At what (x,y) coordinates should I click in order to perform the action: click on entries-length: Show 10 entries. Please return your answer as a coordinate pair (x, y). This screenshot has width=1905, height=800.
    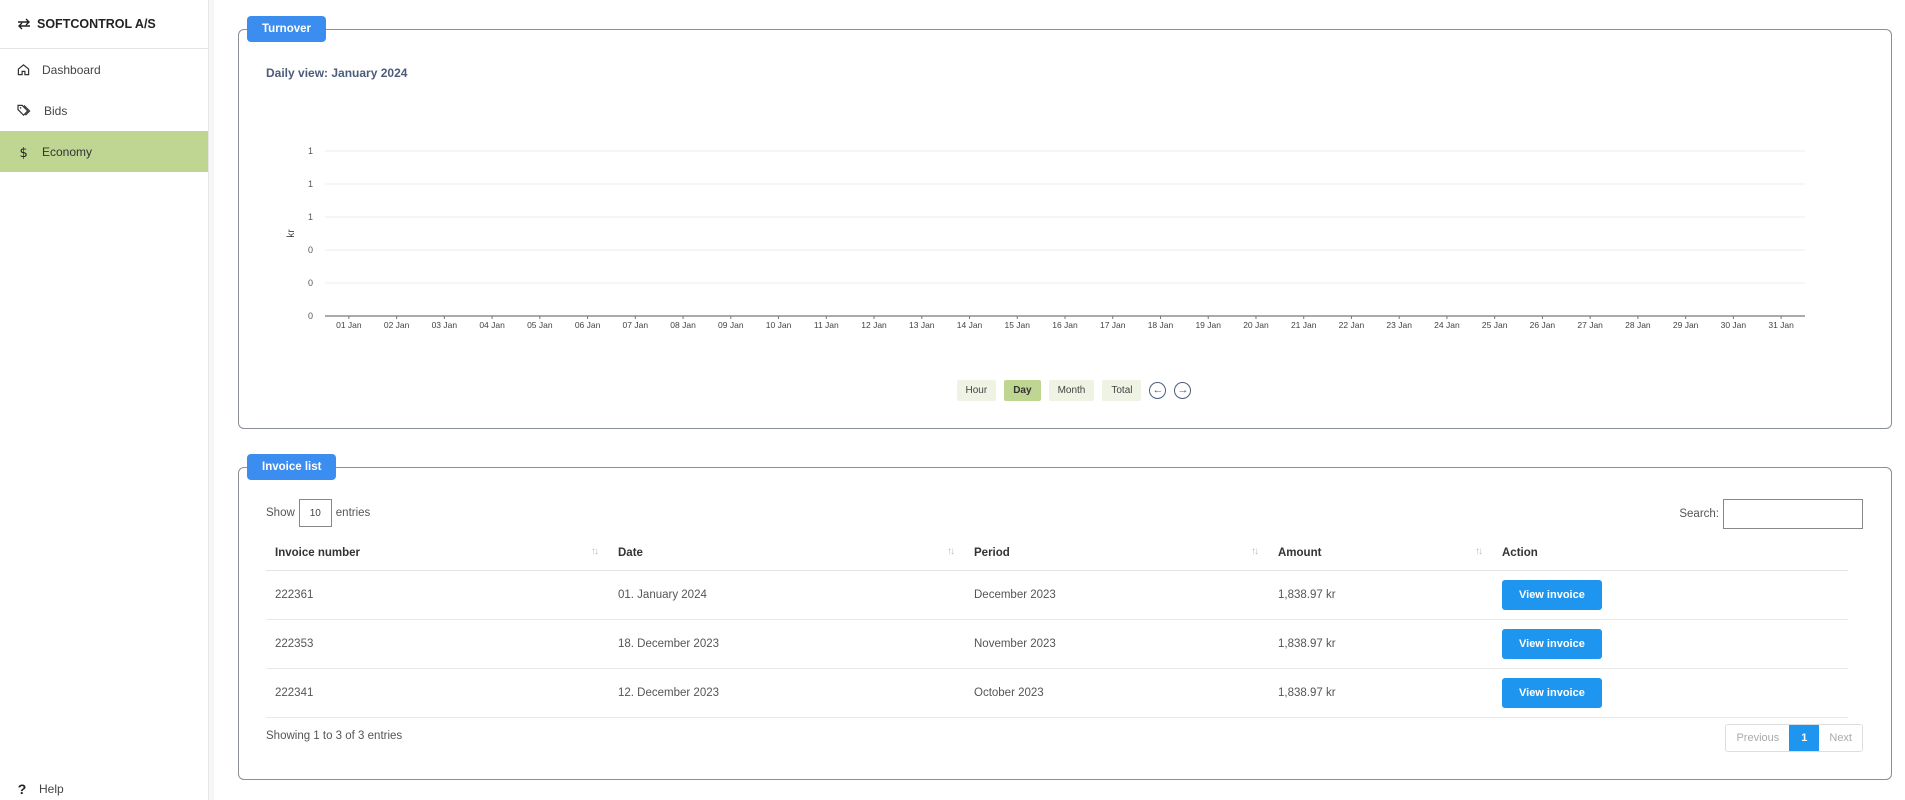
    Looking at the image, I should click on (318, 513).